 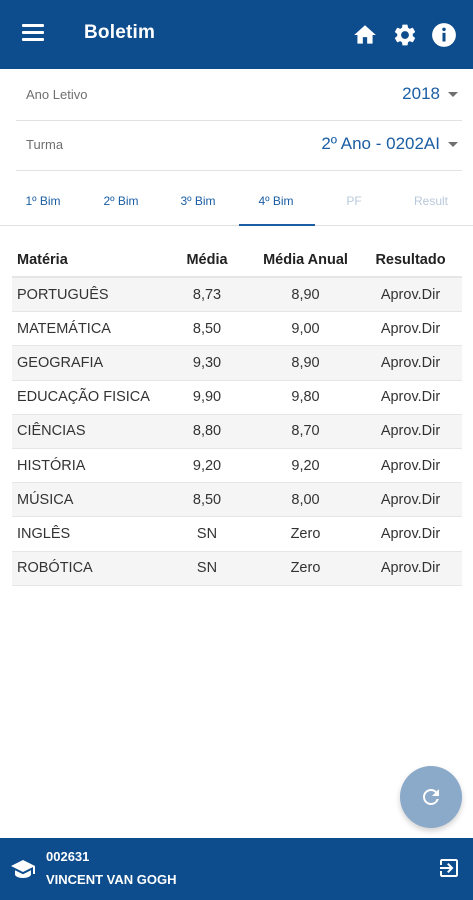 What do you see at coordinates (276, 201) in the screenshot?
I see `tab-4-bim: 4º Bim` at bounding box center [276, 201].